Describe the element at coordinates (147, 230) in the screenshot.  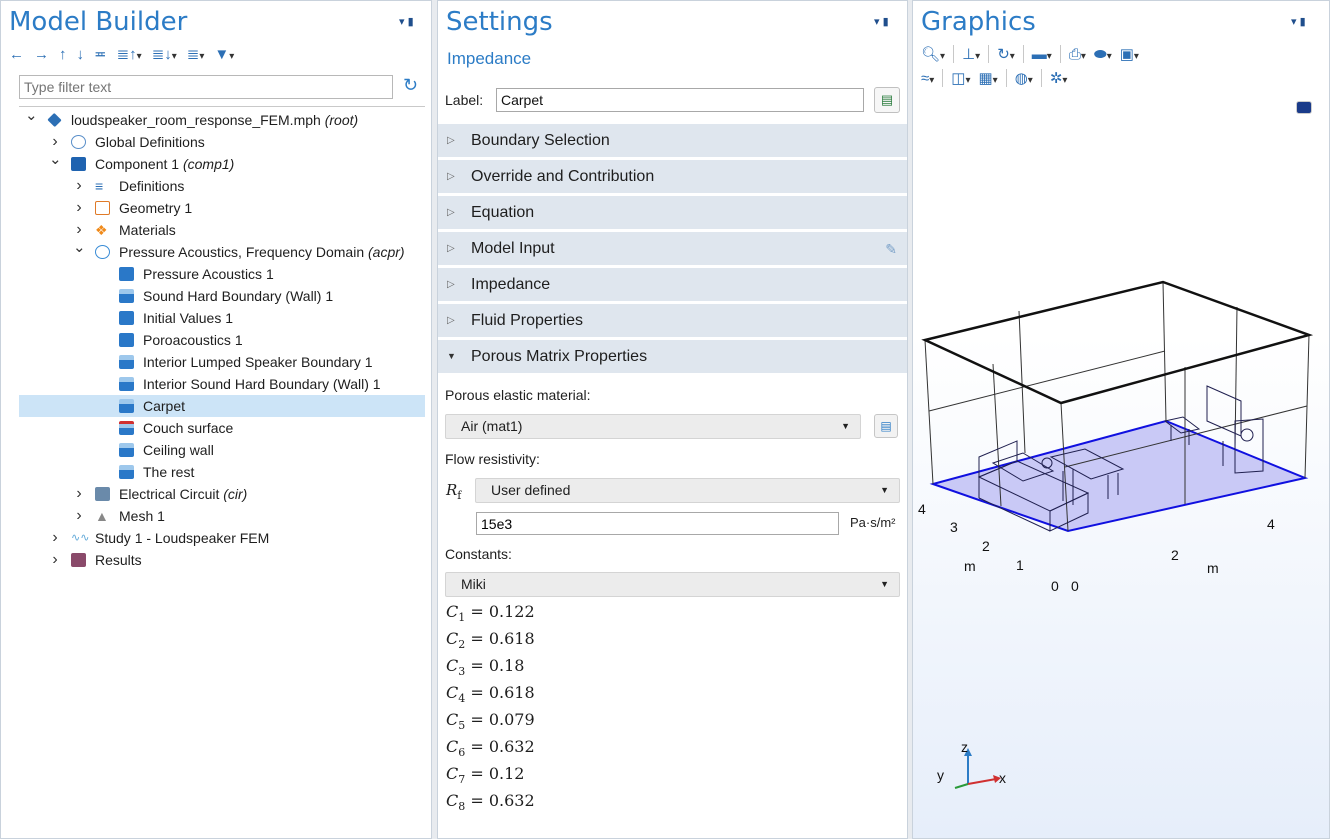
I see `tree-item-text: Materials` at that location.